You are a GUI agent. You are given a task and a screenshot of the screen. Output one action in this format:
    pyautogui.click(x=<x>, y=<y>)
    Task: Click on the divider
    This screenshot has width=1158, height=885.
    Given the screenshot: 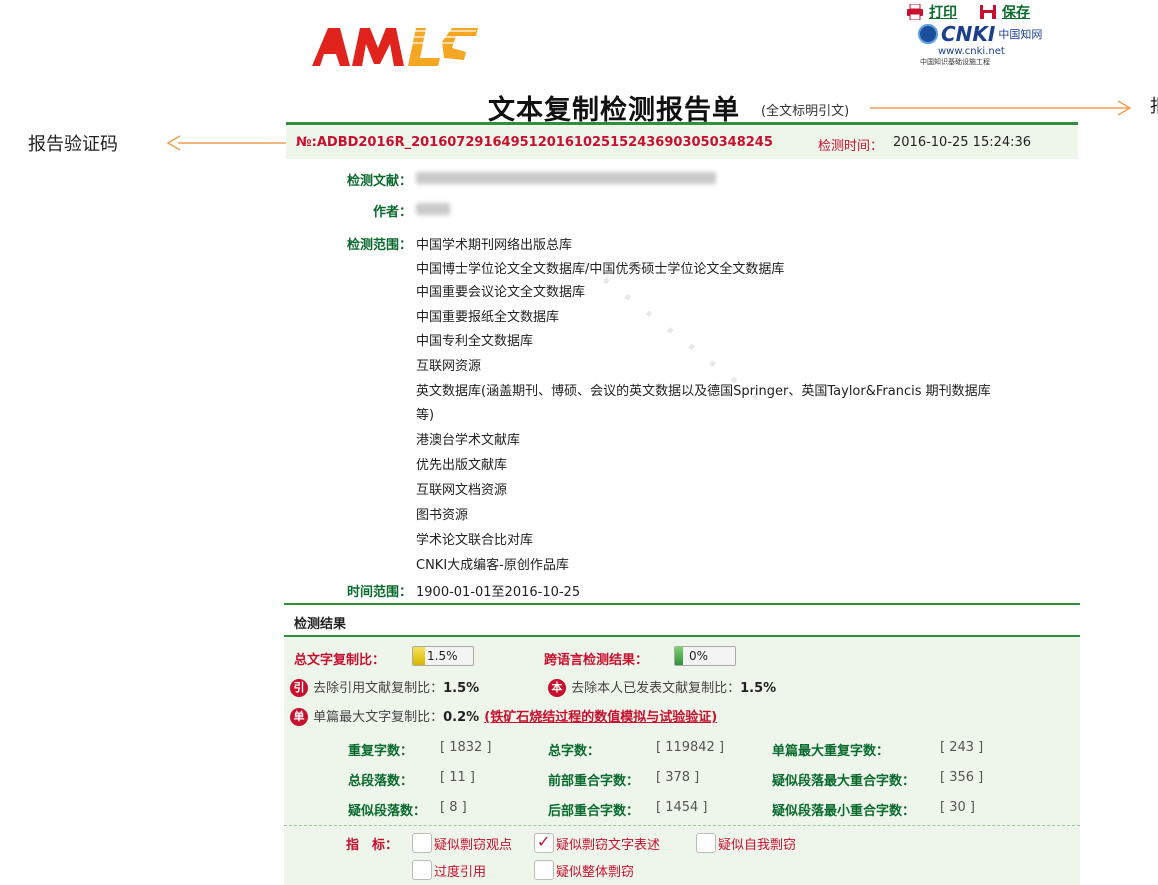 What is the action you would take?
    pyautogui.click(x=682, y=825)
    